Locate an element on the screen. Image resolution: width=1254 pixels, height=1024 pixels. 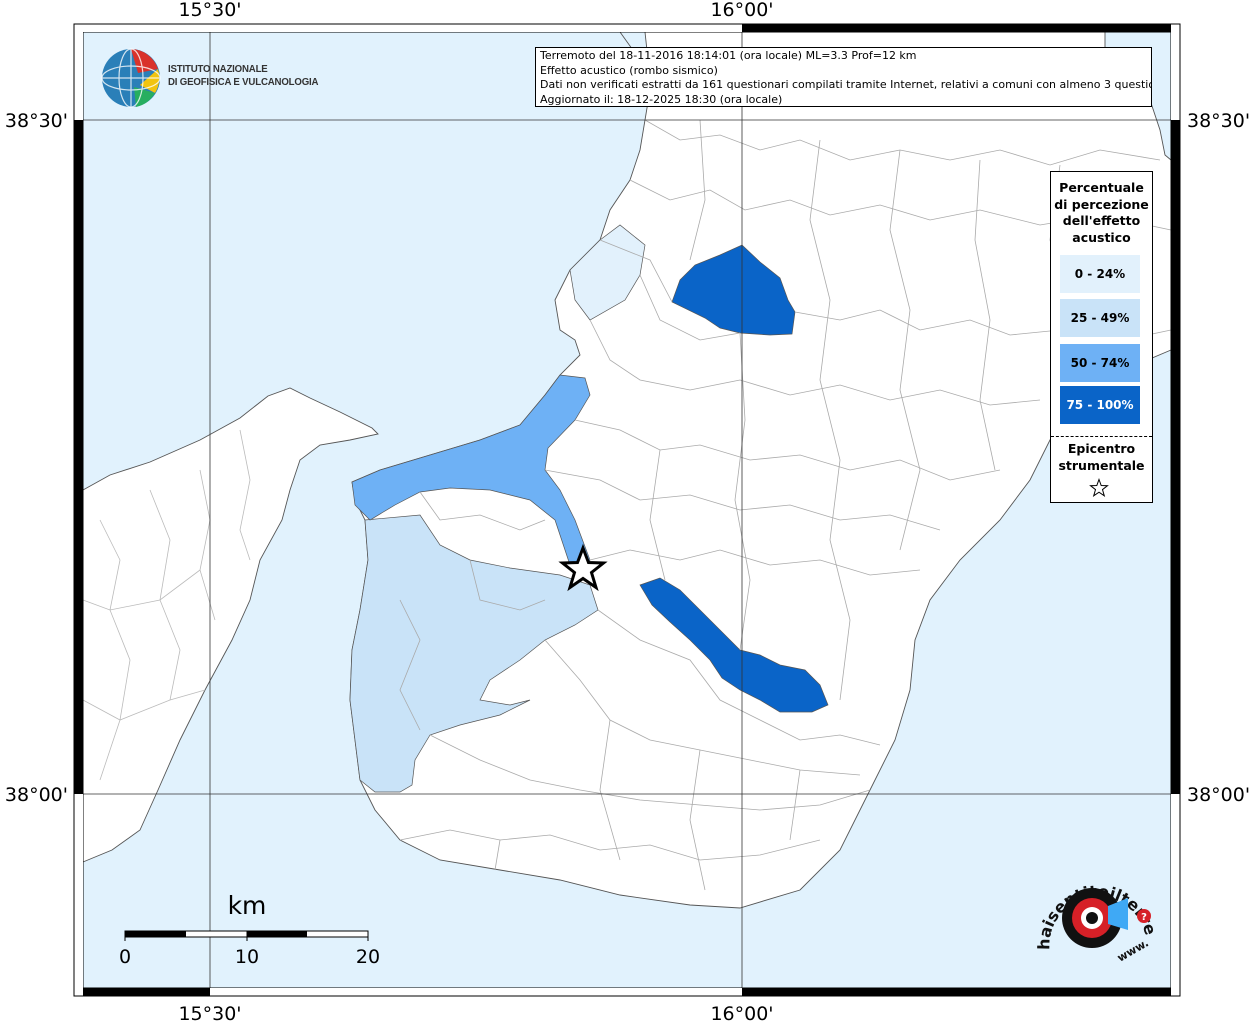
legend-title-line: Percentuale is located at coordinates (1101, 187).